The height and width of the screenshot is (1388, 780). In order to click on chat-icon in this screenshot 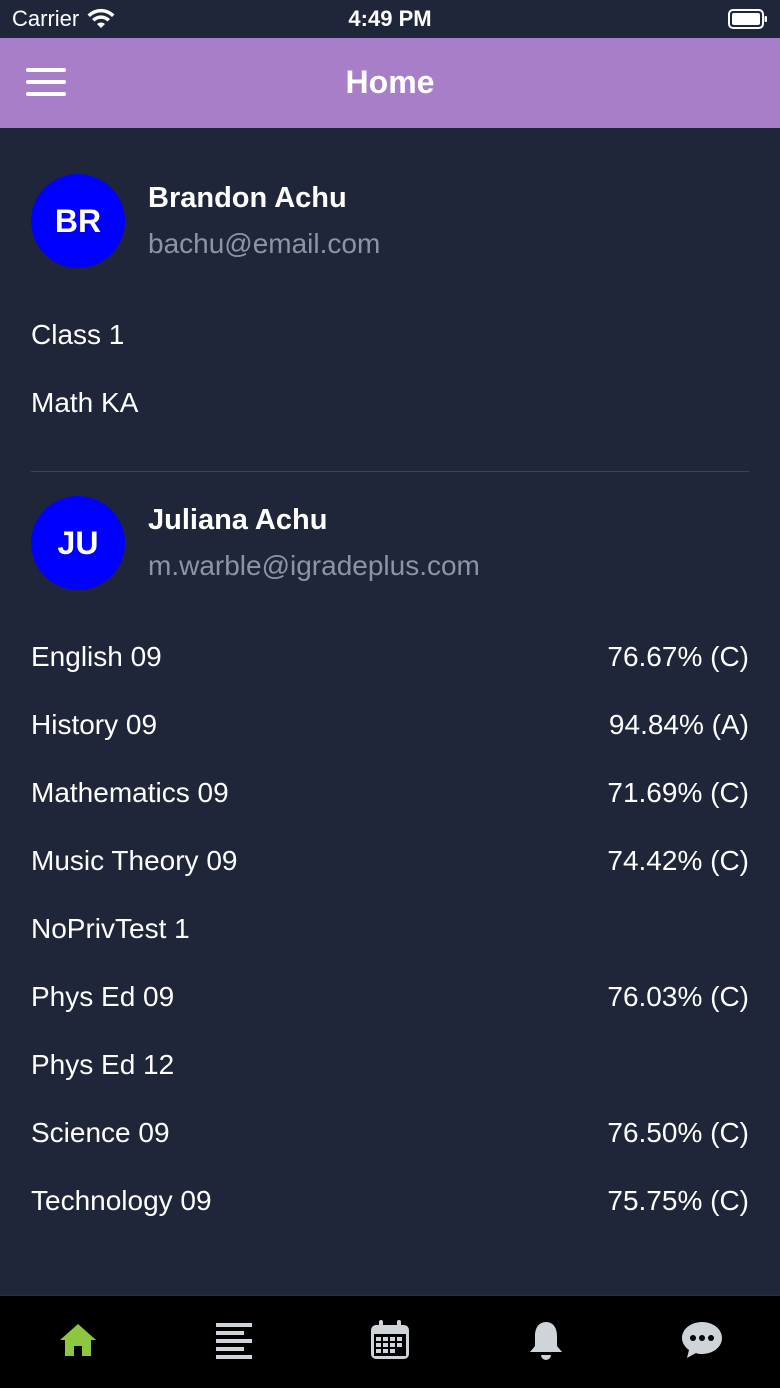, I will do `click(702, 1340)`.